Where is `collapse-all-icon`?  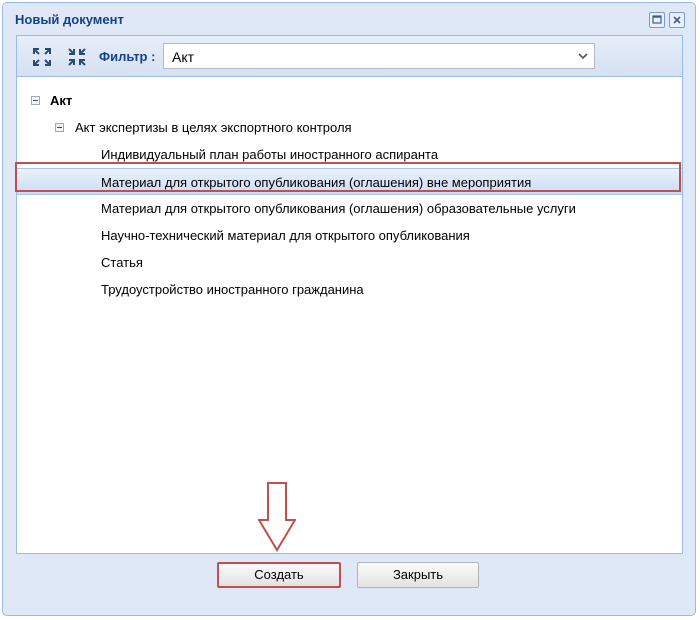 collapse-all-icon is located at coordinates (77, 57).